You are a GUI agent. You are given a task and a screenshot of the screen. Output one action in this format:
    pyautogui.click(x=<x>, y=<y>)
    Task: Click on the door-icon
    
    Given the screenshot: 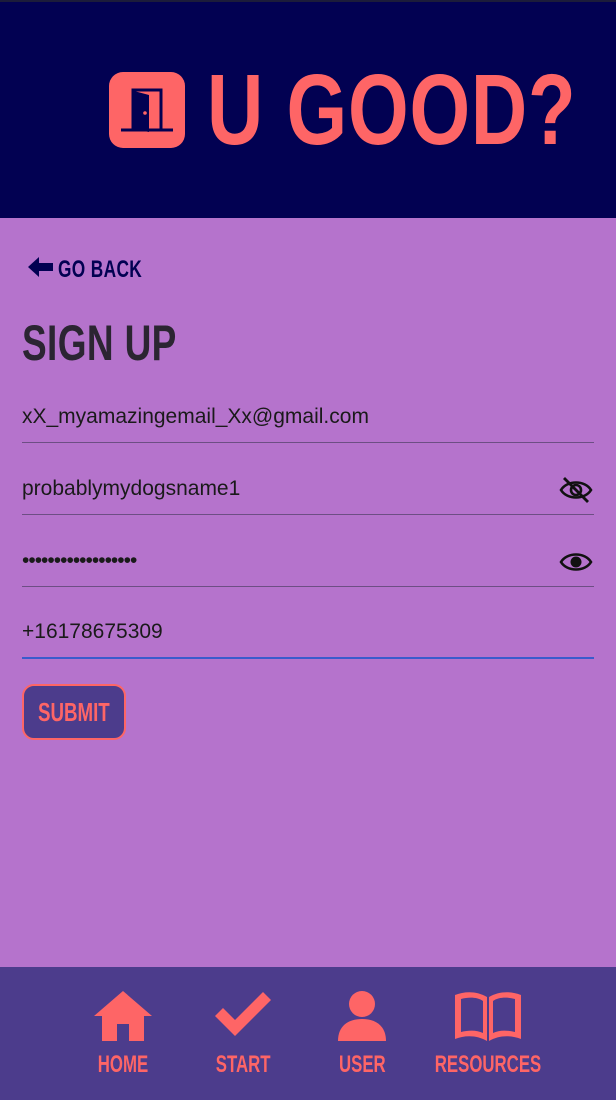 What is the action you would take?
    pyautogui.click(x=147, y=110)
    